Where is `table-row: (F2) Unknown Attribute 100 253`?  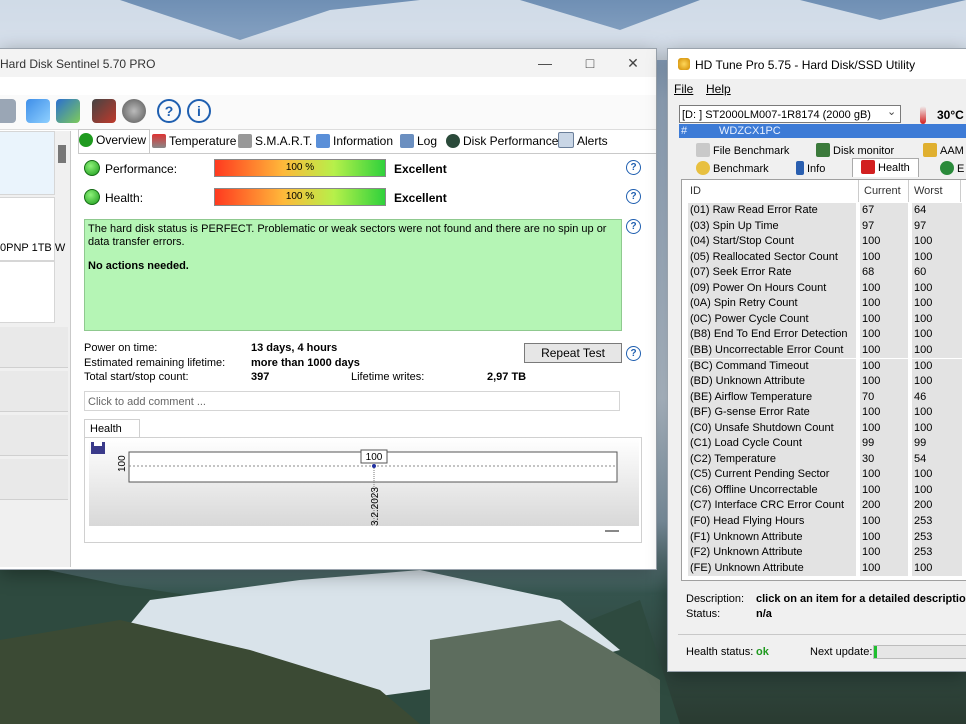 table-row: (F2) Unknown Attribute 100 253 is located at coordinates (827, 553).